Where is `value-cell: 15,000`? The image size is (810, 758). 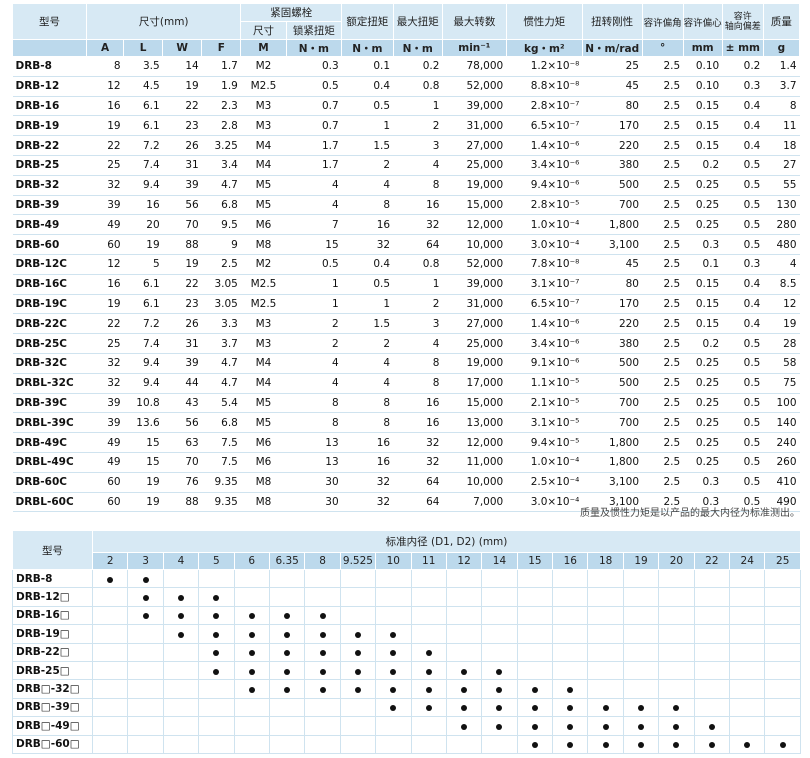 value-cell: 15,000 is located at coordinates (474, 403).